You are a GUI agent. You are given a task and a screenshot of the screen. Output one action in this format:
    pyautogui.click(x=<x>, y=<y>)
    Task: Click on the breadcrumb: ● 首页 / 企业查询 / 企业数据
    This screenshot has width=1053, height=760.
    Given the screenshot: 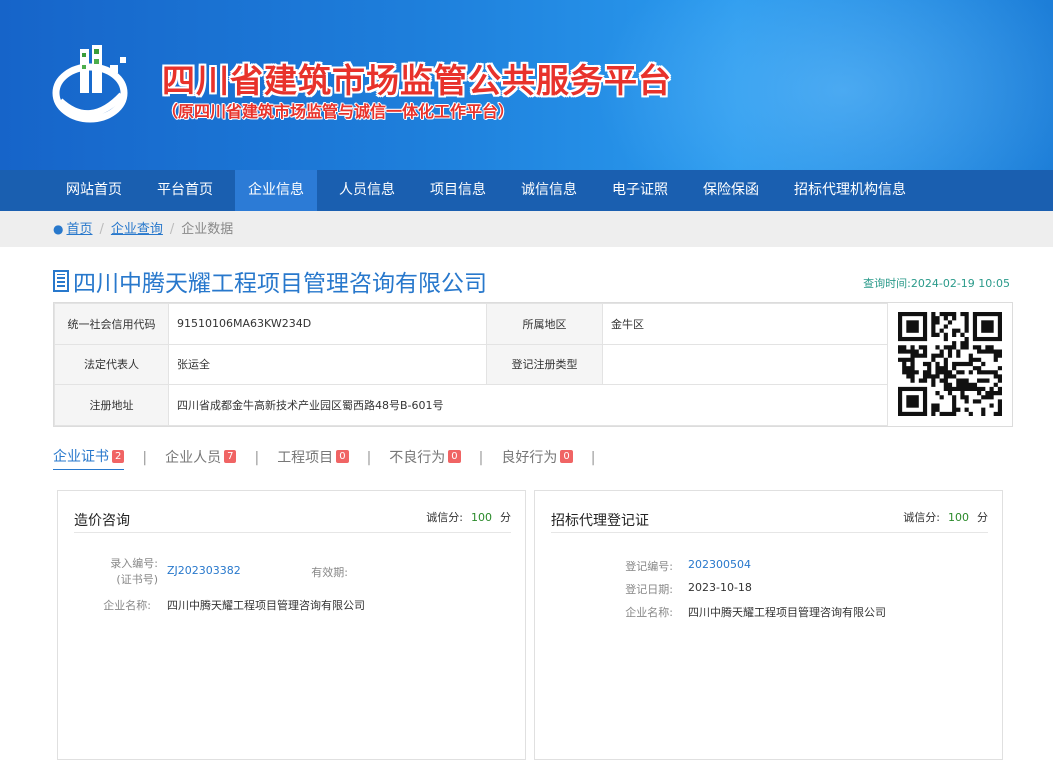 What is the action you would take?
    pyautogui.click(x=526, y=229)
    